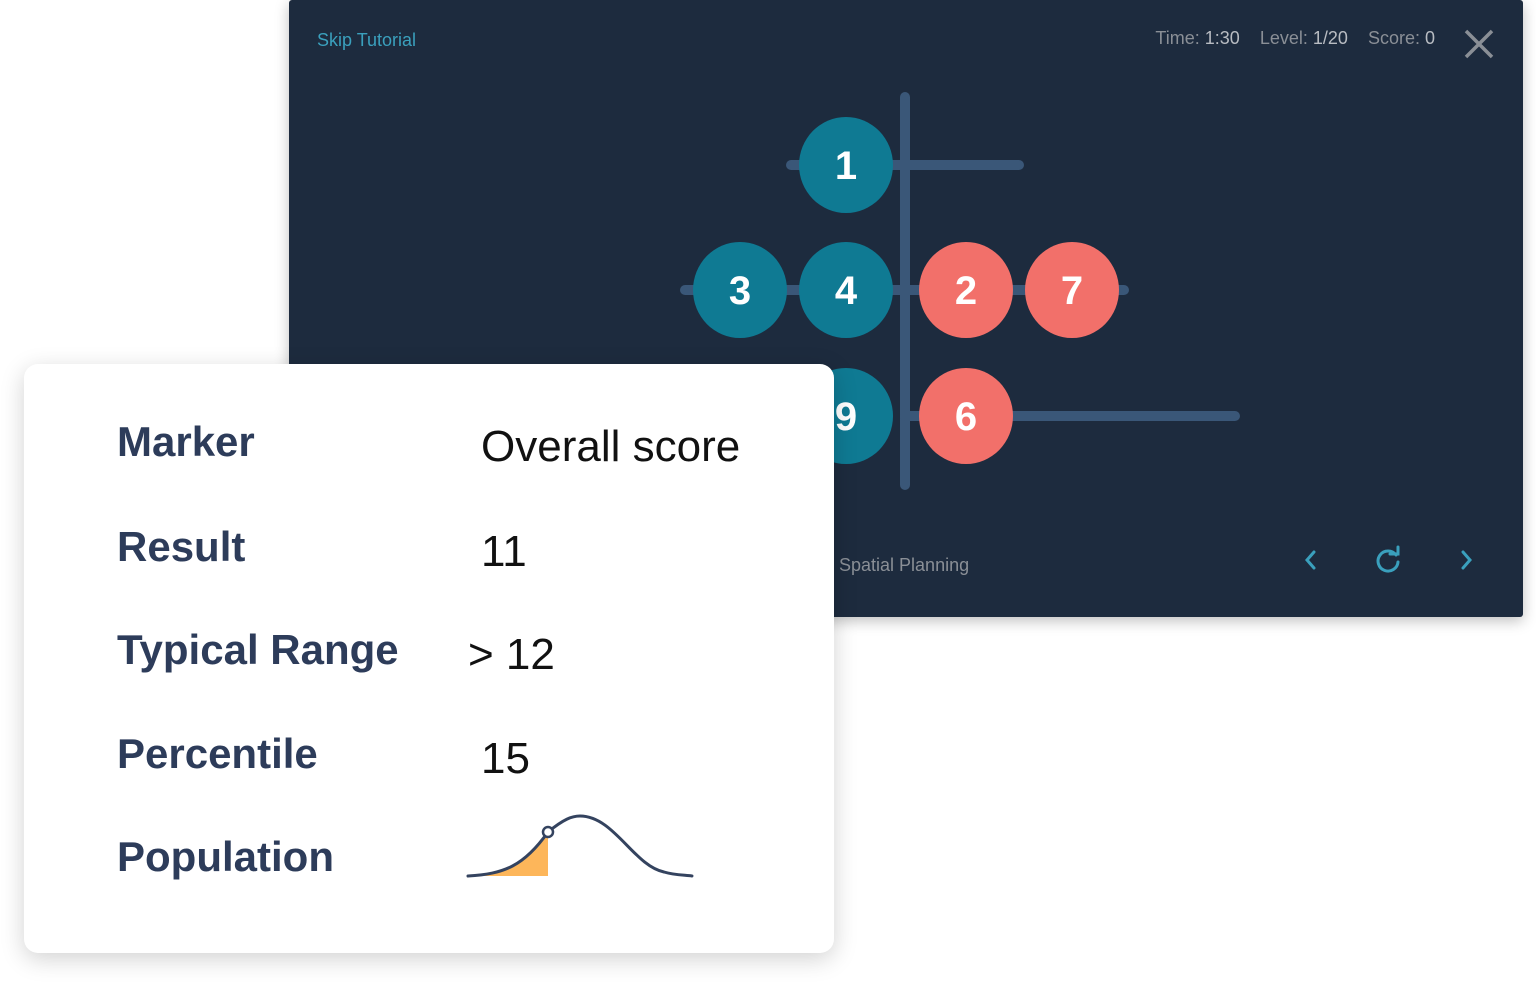  I want to click on ball-label: 7, so click(1072, 291).